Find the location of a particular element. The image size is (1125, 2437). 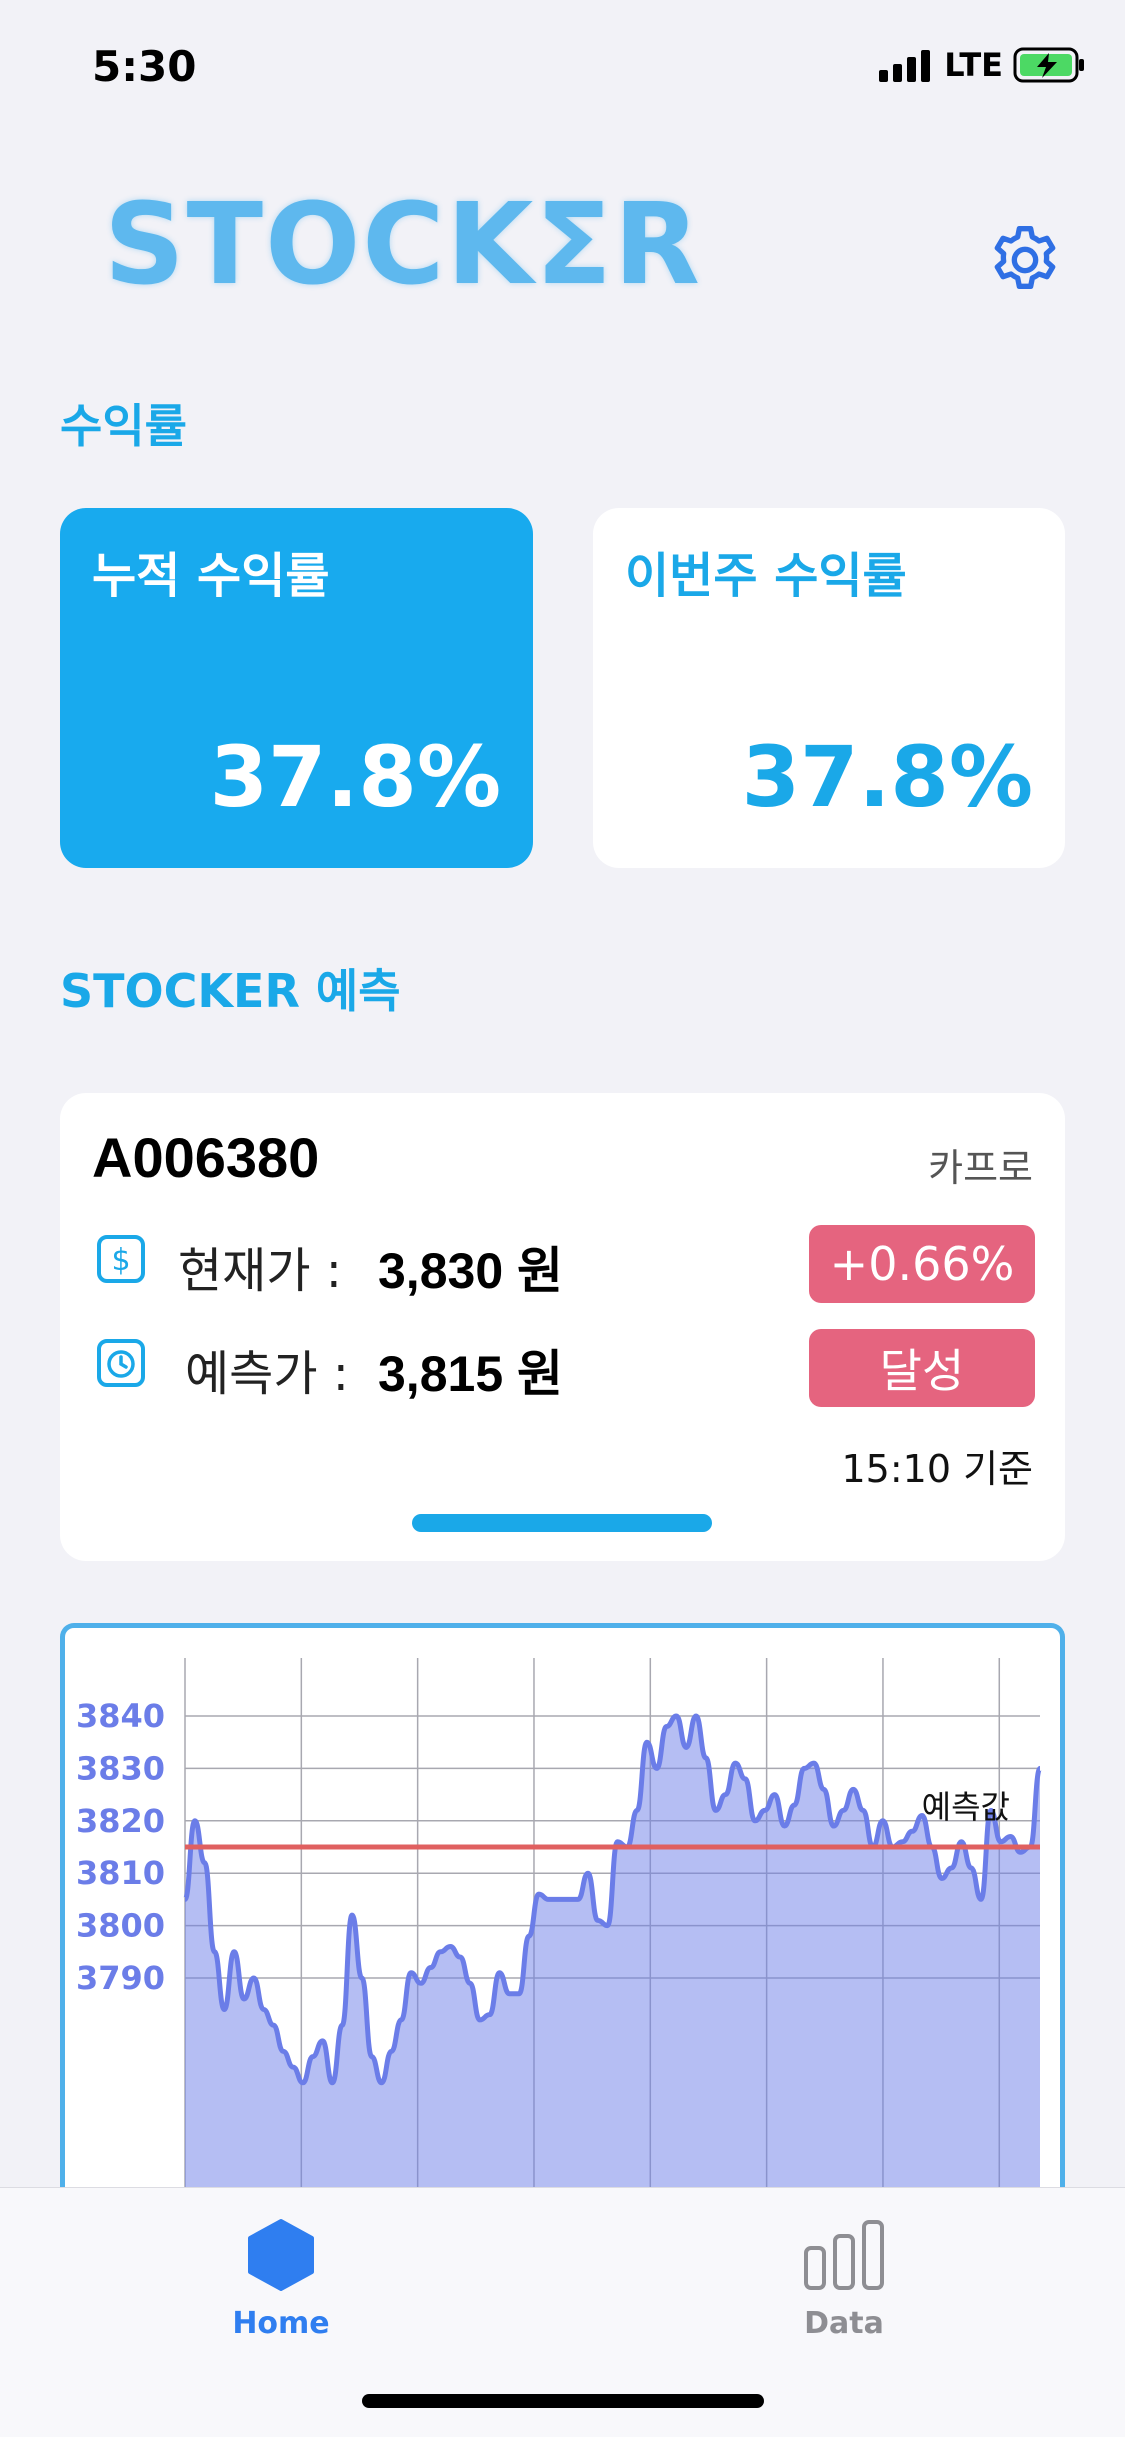

y-tick-label: 3840 is located at coordinates (120, 1716).